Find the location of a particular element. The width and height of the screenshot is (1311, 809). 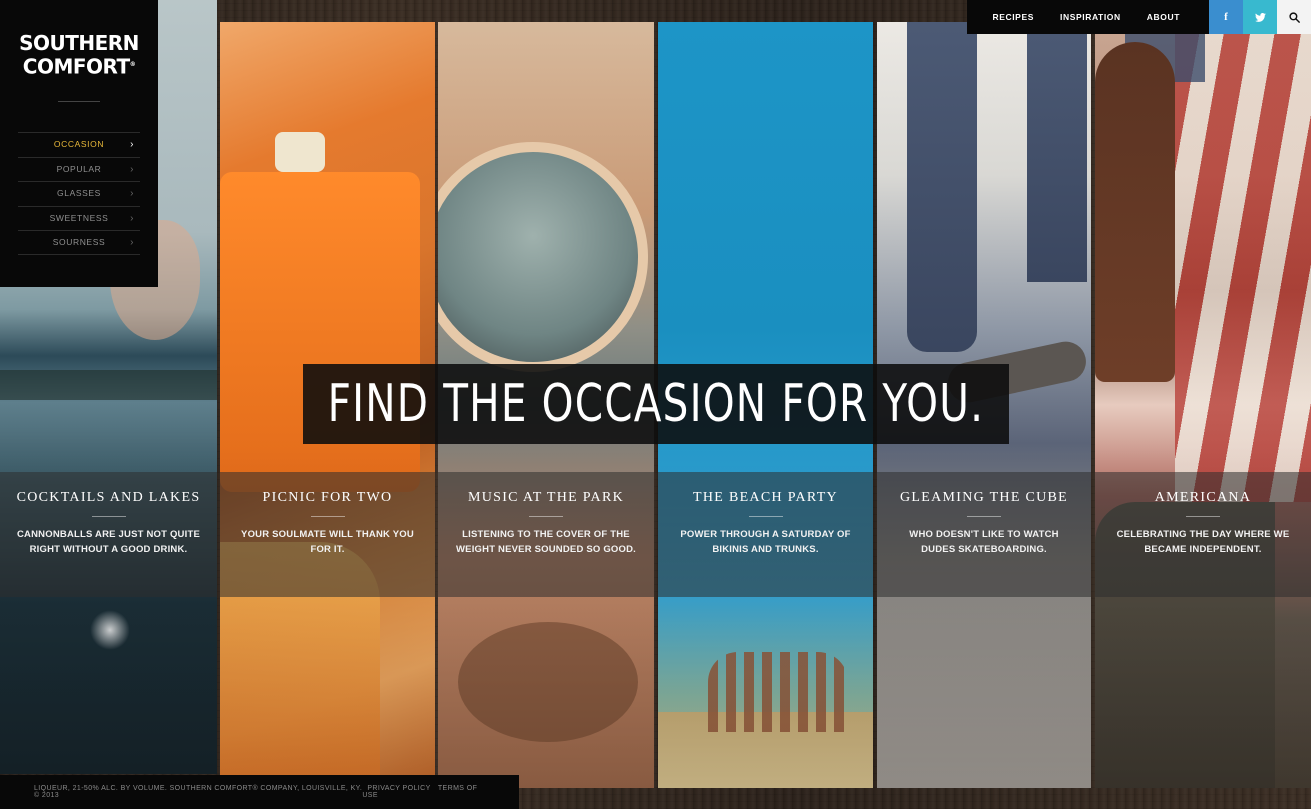

occasion-title: PICNIC FOR TWO is located at coordinates (327, 497).